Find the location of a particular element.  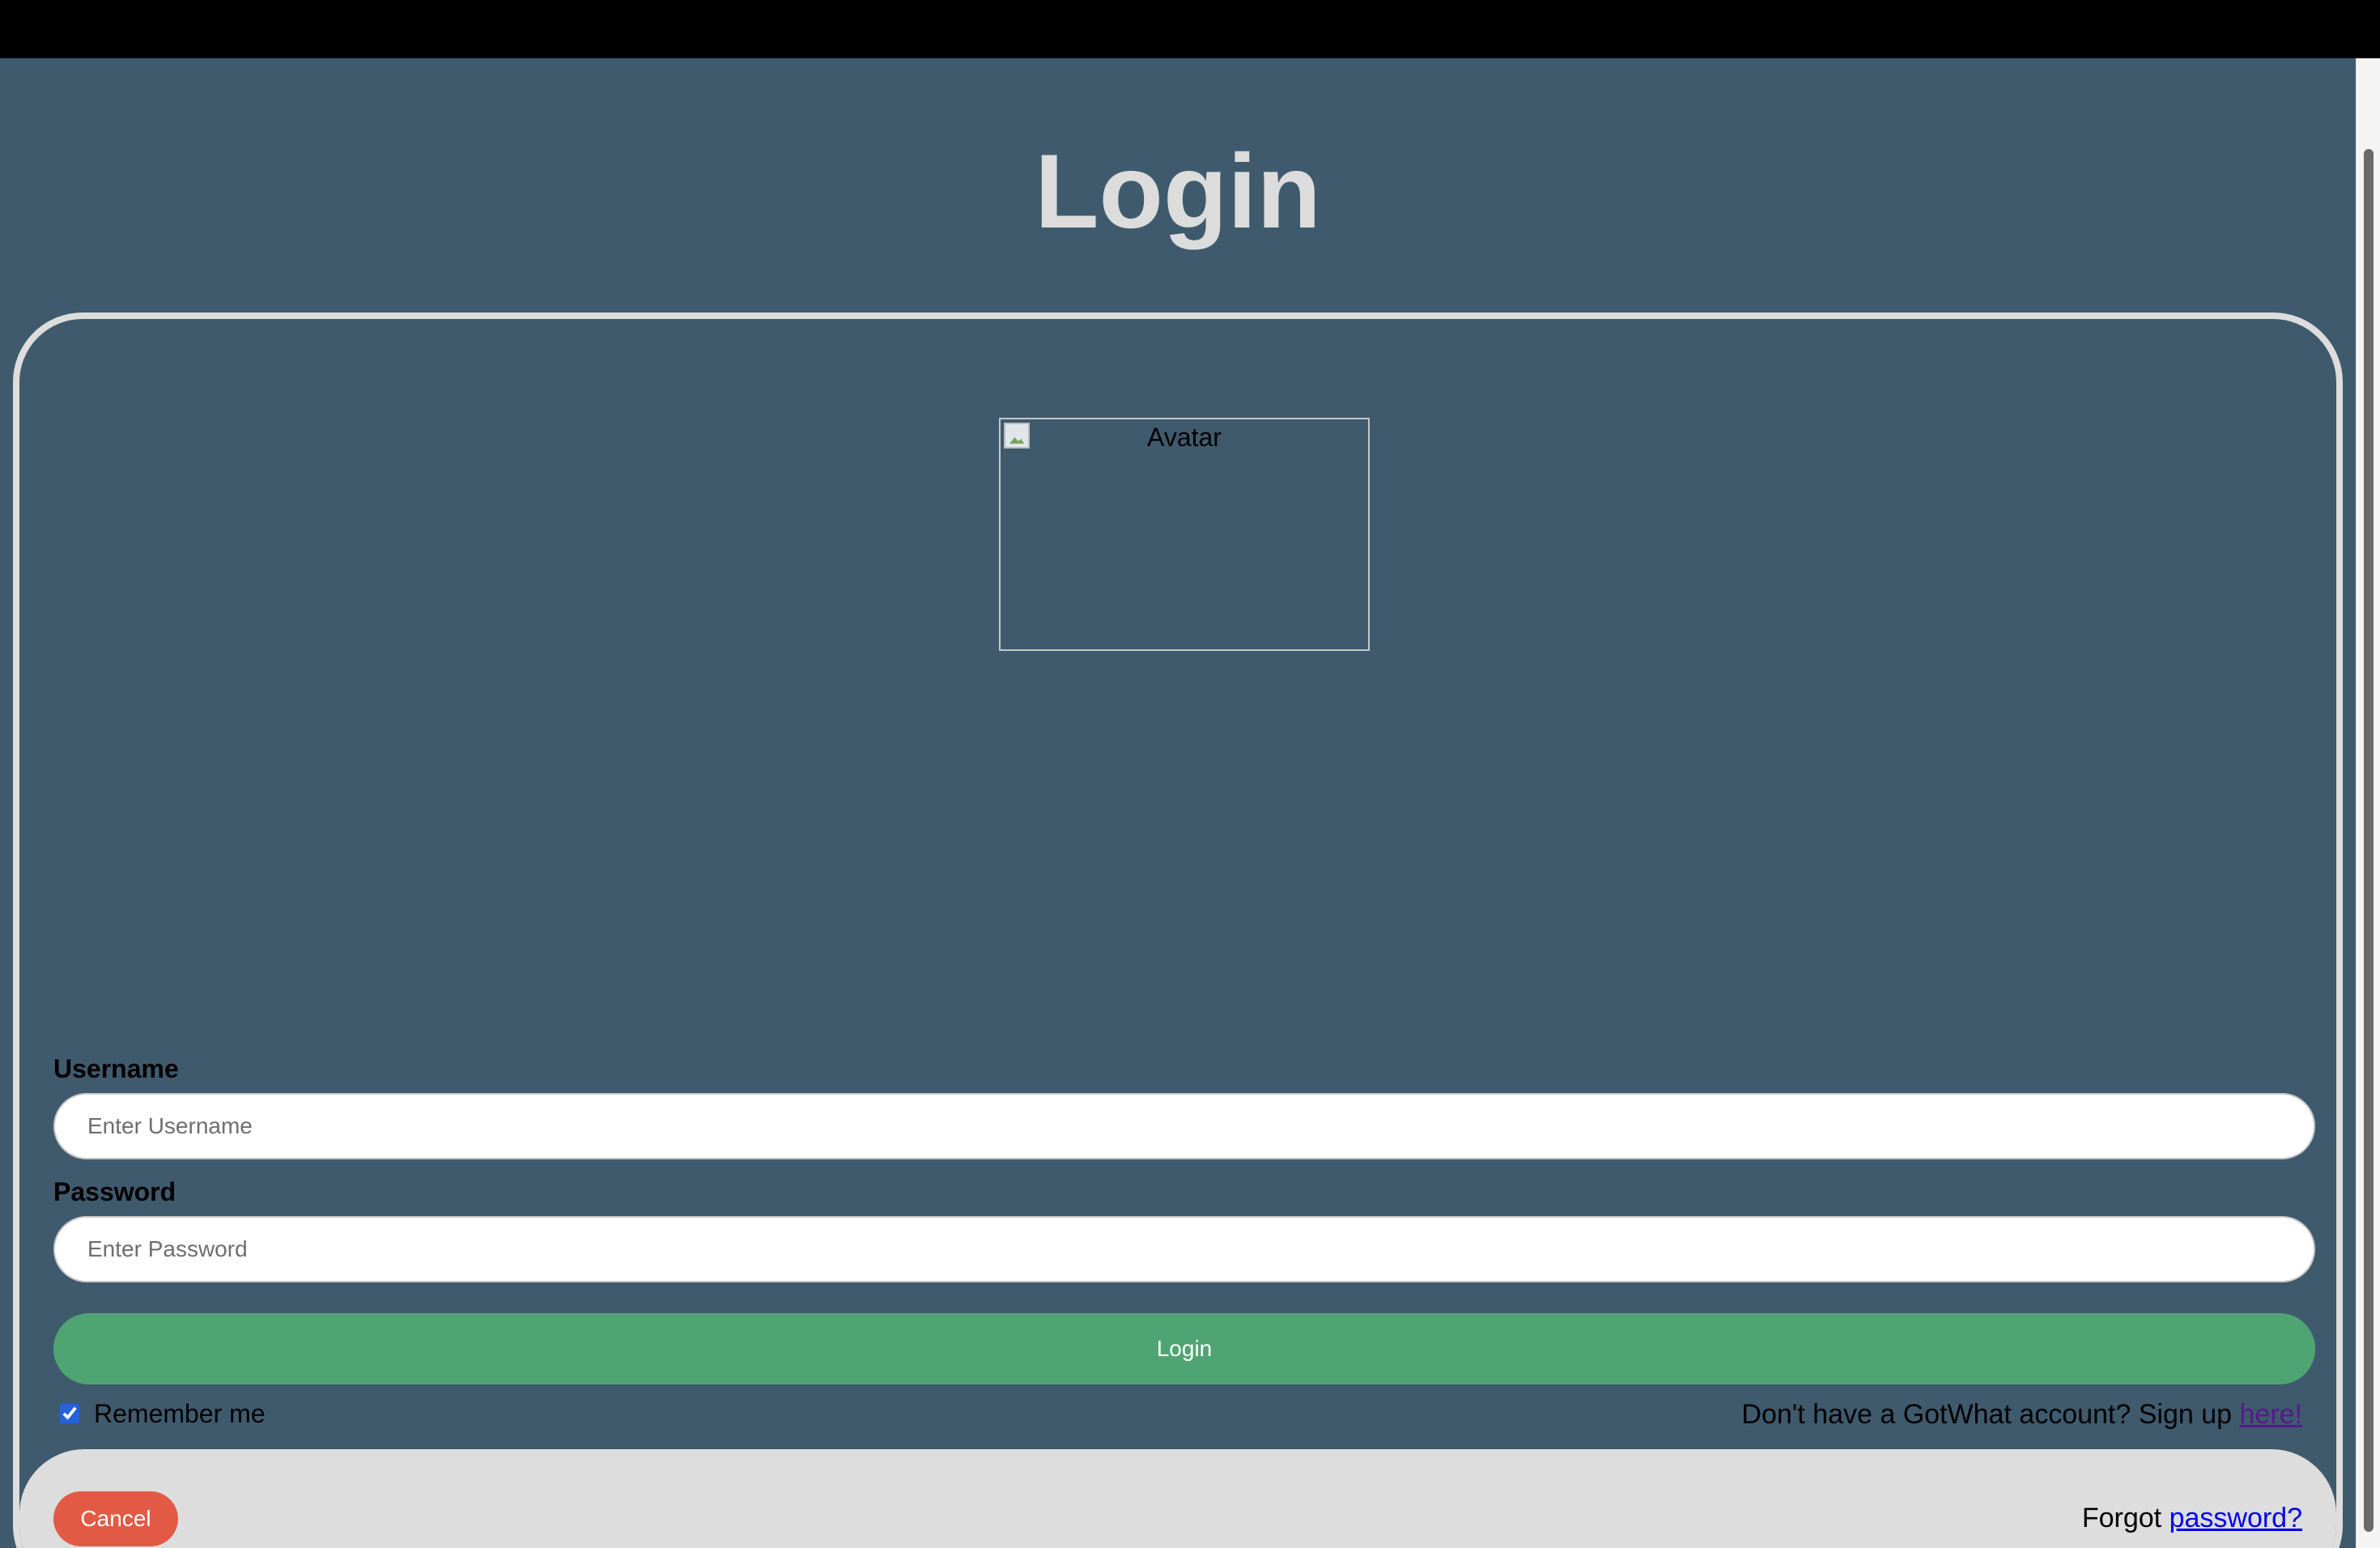

remember-me-label: Remember me is located at coordinates (180, 1414).